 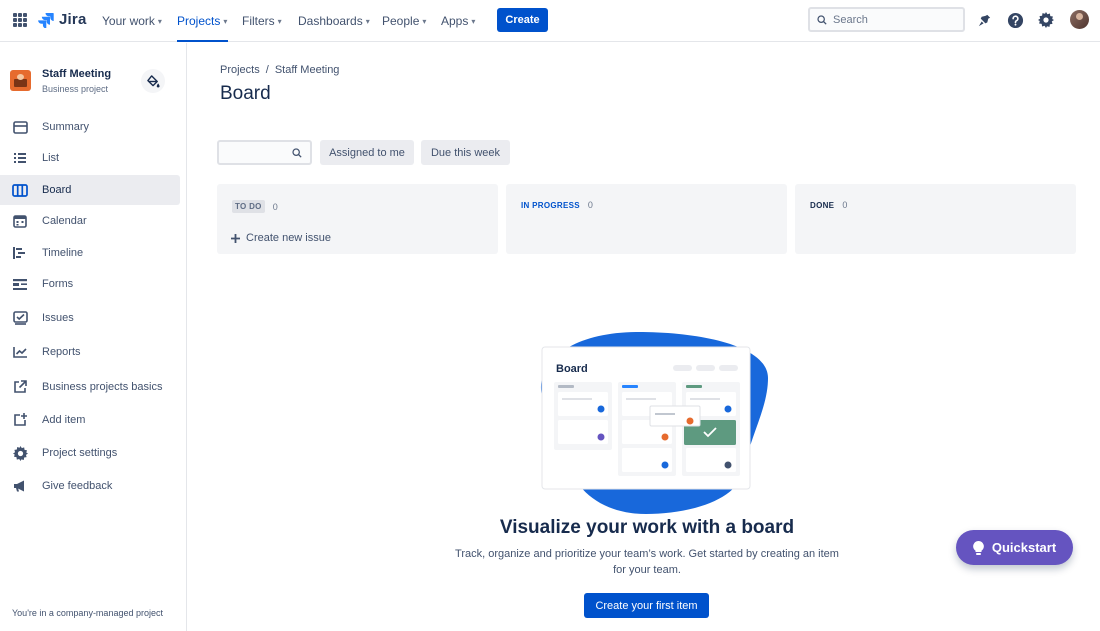 I want to click on project-type-footer: You're in a company-managed project, so click(x=87, y=613).